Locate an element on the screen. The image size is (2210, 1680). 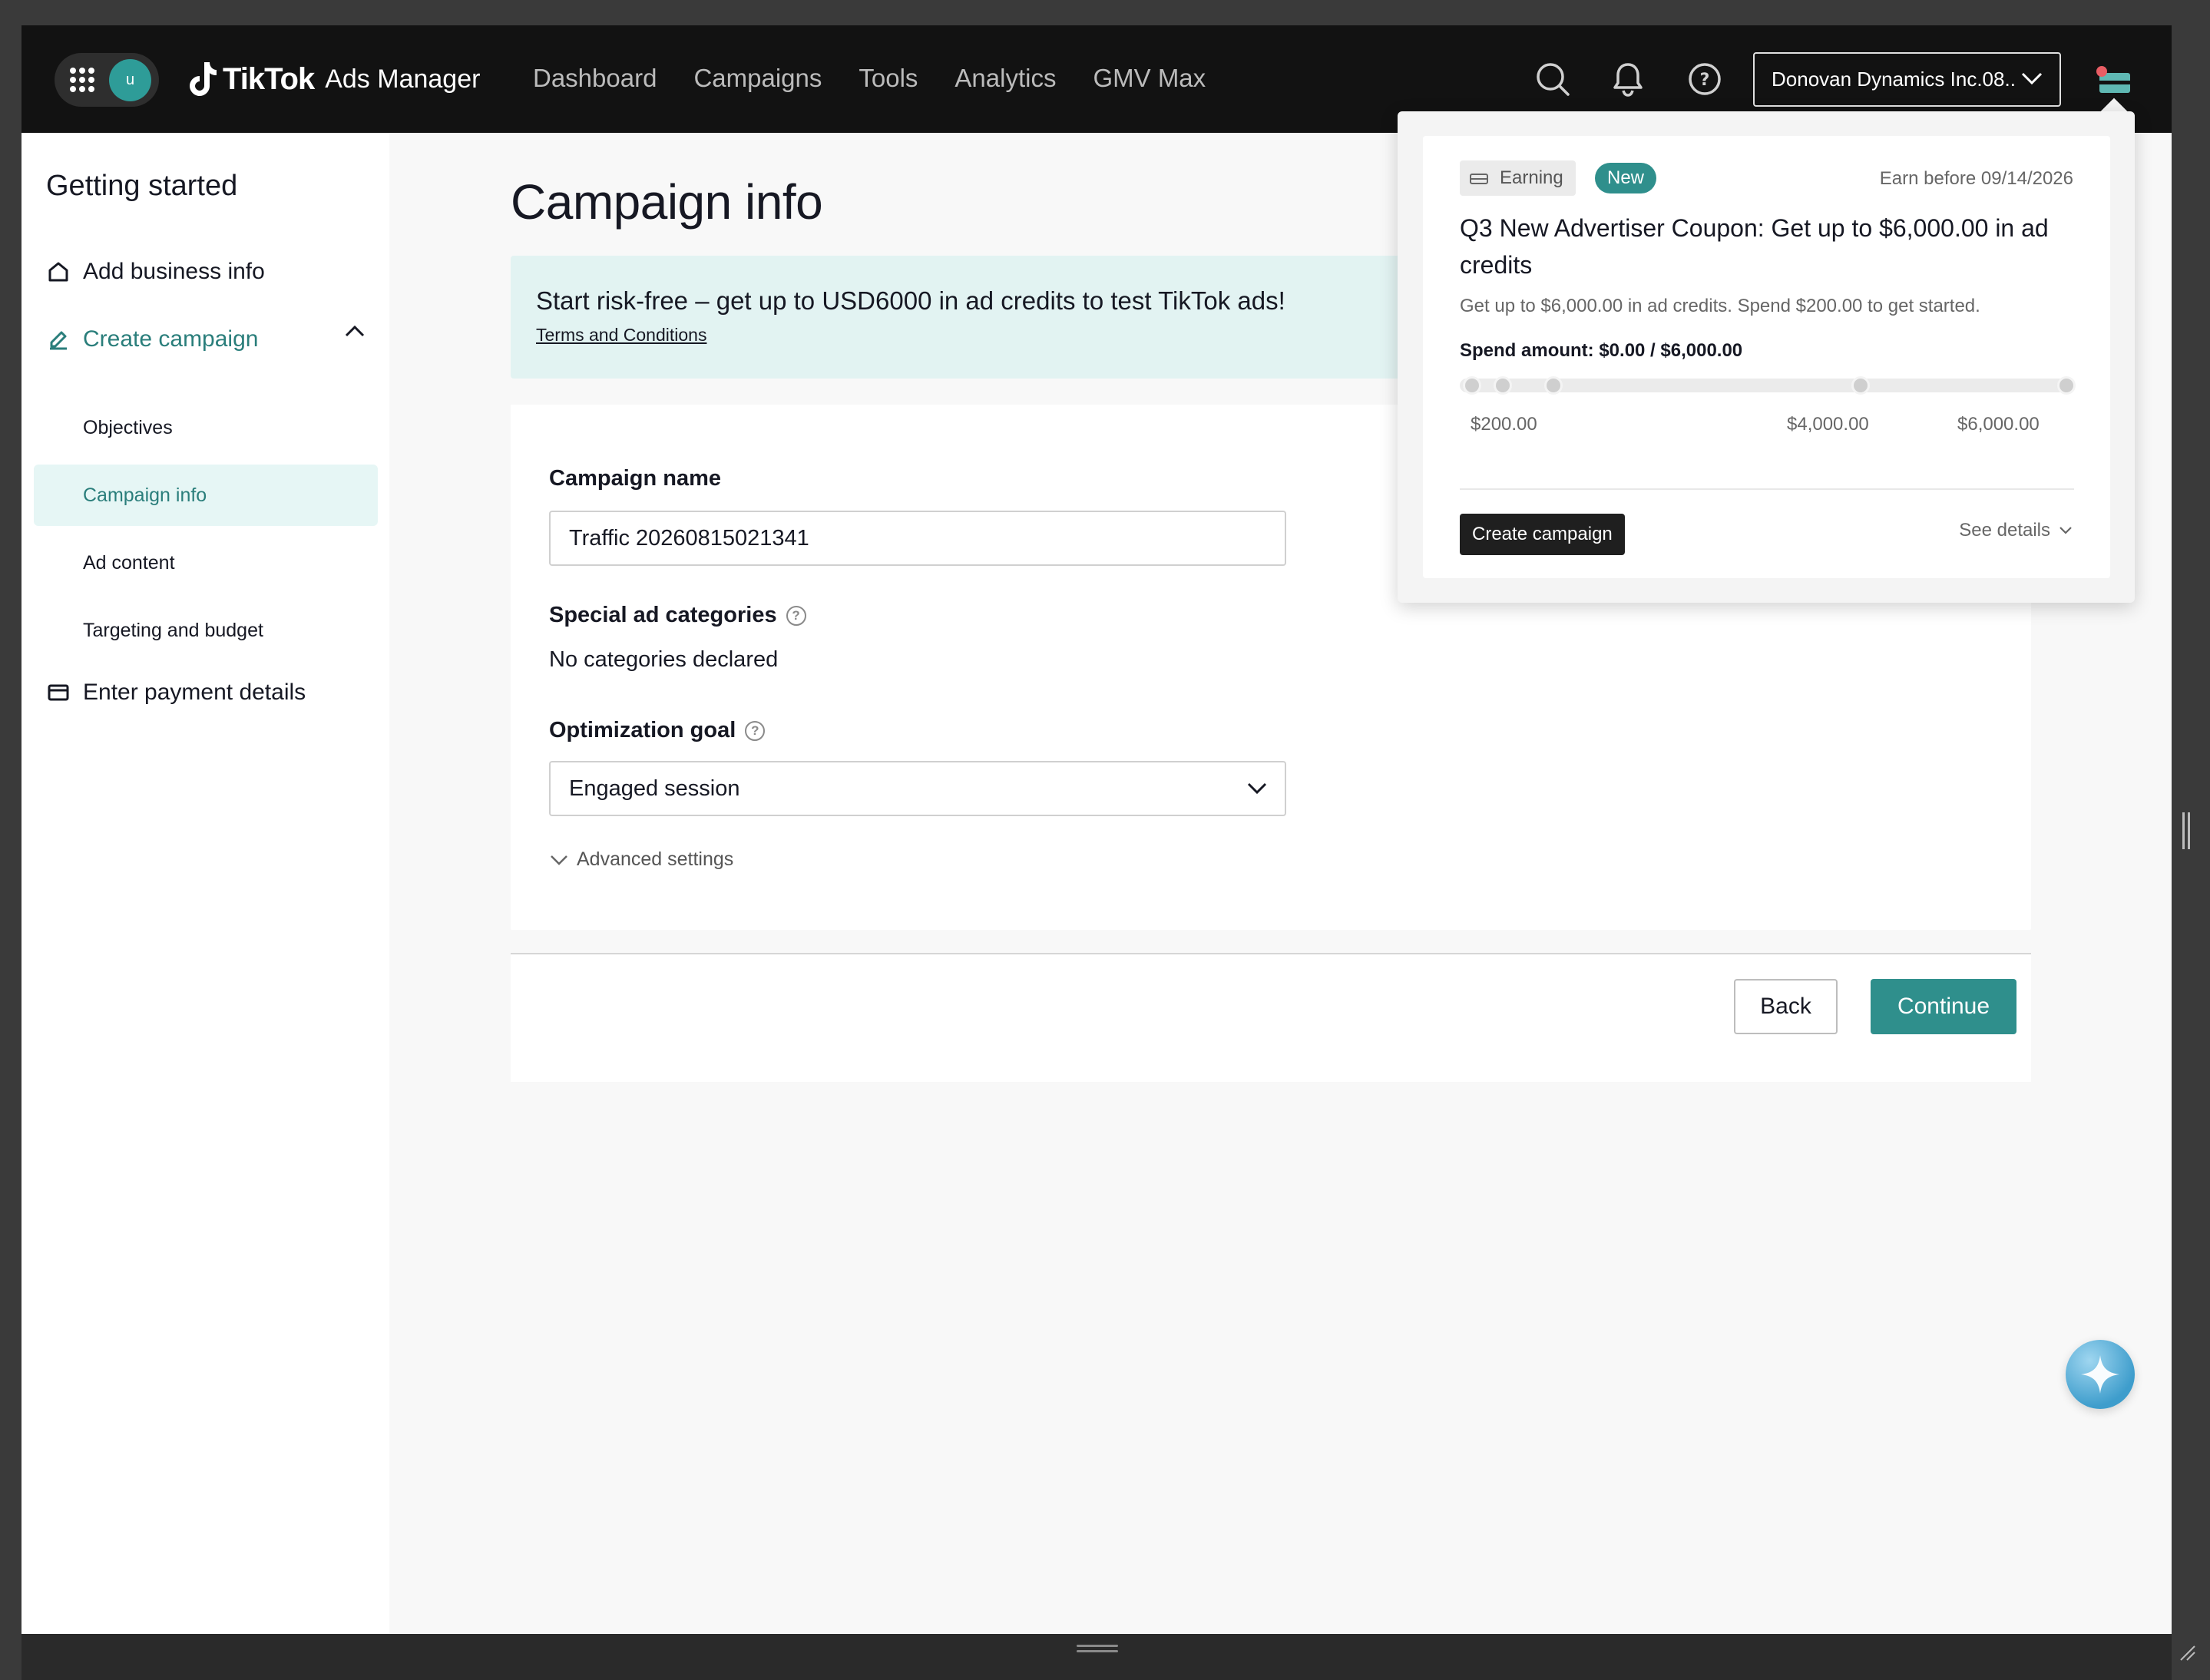
sidebar-item-label: Enter payment details is located at coordinates (194, 692).